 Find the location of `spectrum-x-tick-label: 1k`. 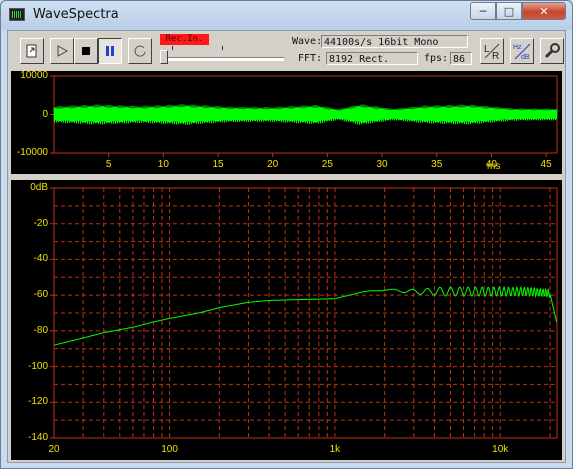

spectrum-x-tick-label: 1k is located at coordinates (335, 449).